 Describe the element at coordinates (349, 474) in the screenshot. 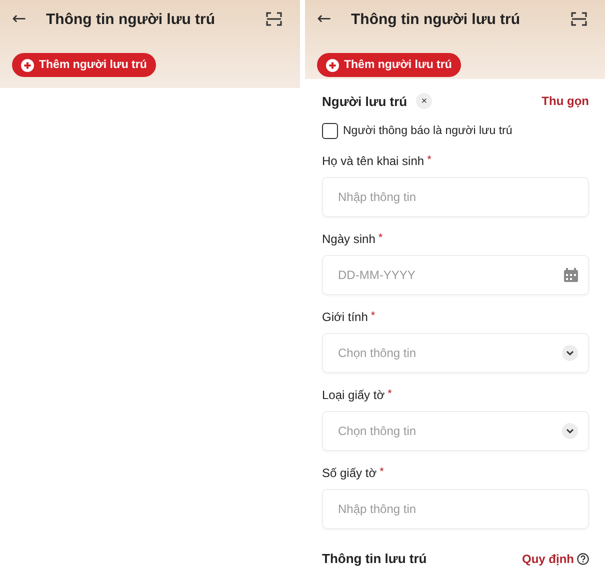

I see `field-label: Số giấy tờ` at that location.